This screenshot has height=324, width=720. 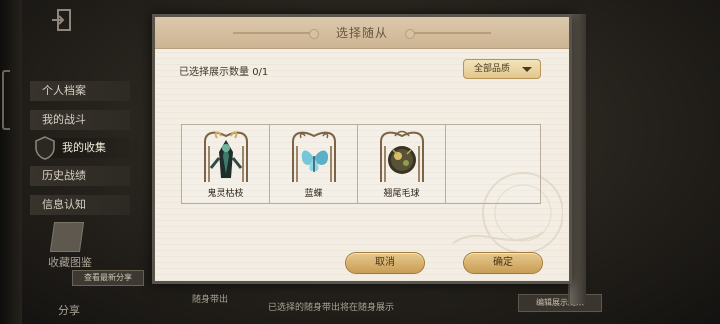 What do you see at coordinates (80, 120) in the screenshot?
I see `bg-menu-item-battles: 我的战斗` at bounding box center [80, 120].